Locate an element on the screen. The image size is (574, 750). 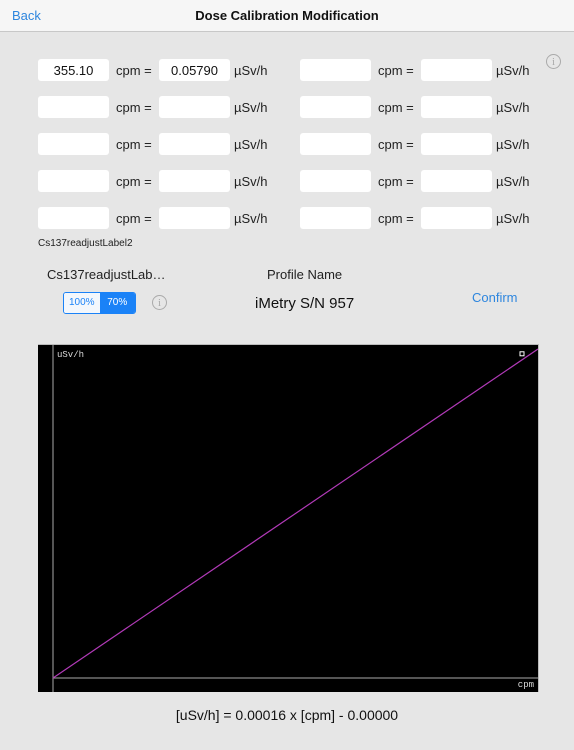
x-axis-label: cpm is located at coordinates (526, 685).